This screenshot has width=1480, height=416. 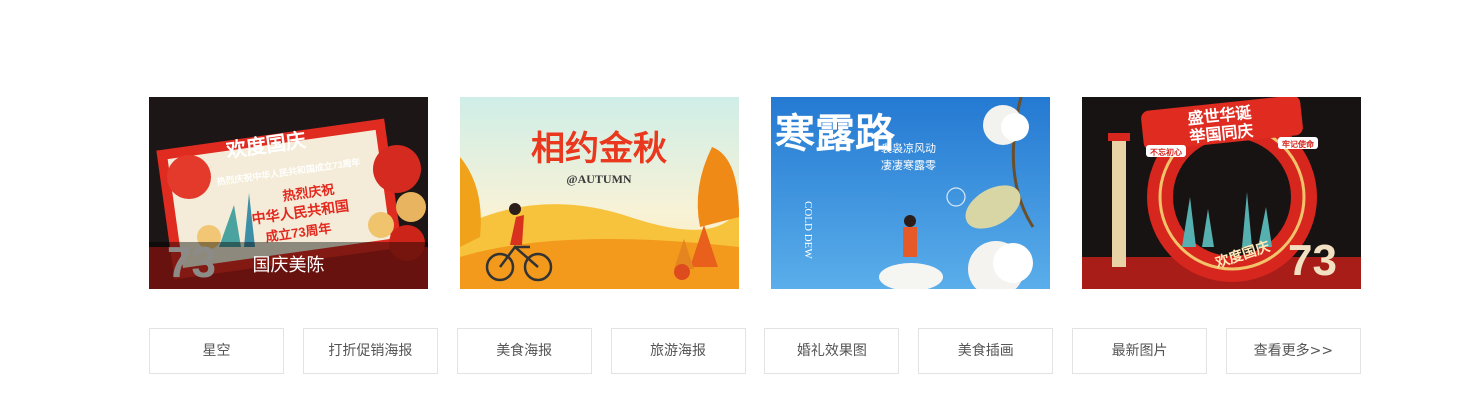 I want to click on tag-latest-images: 最新图片, so click(x=1140, y=351).